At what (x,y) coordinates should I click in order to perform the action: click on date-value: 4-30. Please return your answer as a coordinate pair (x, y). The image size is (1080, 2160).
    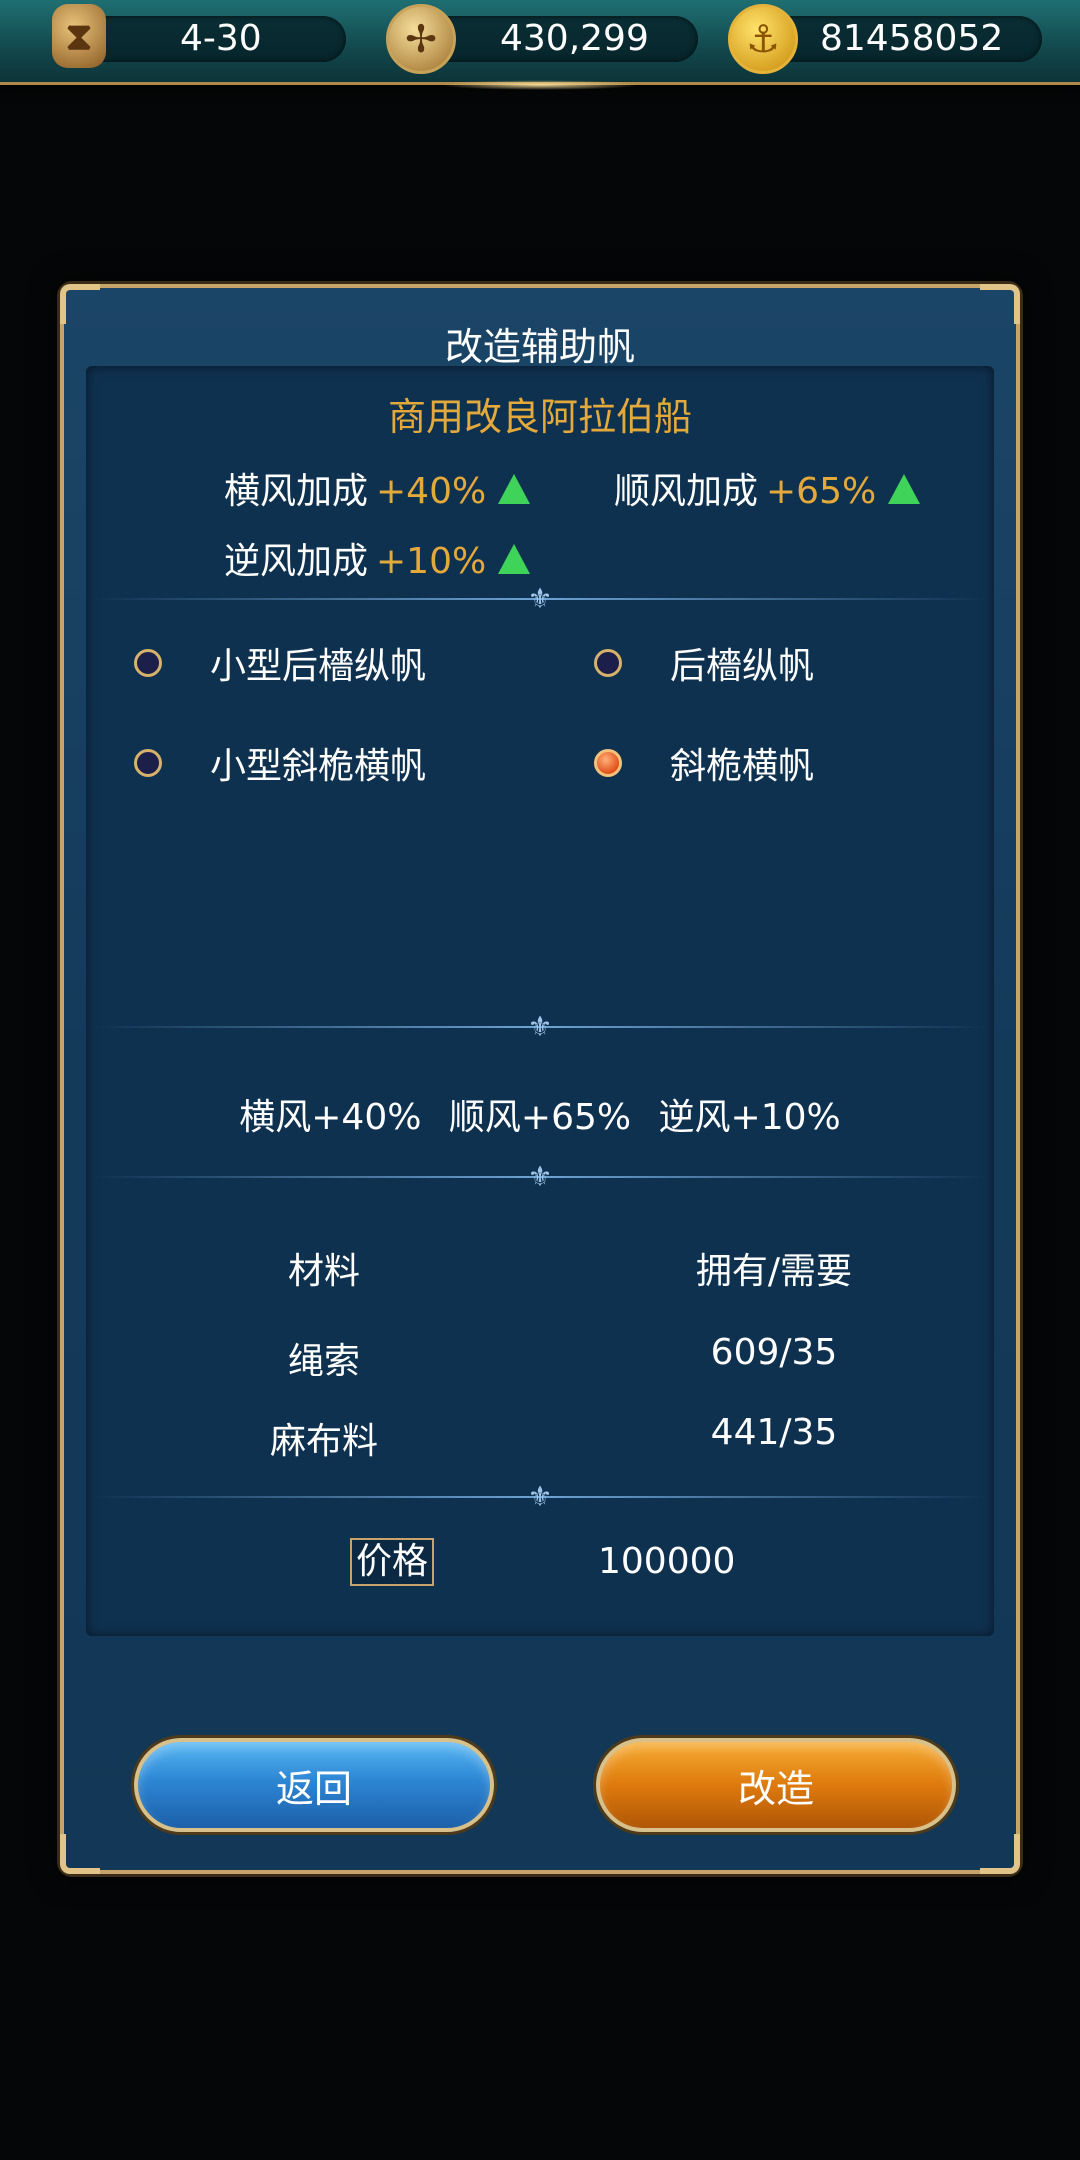
    Looking at the image, I should click on (221, 38).